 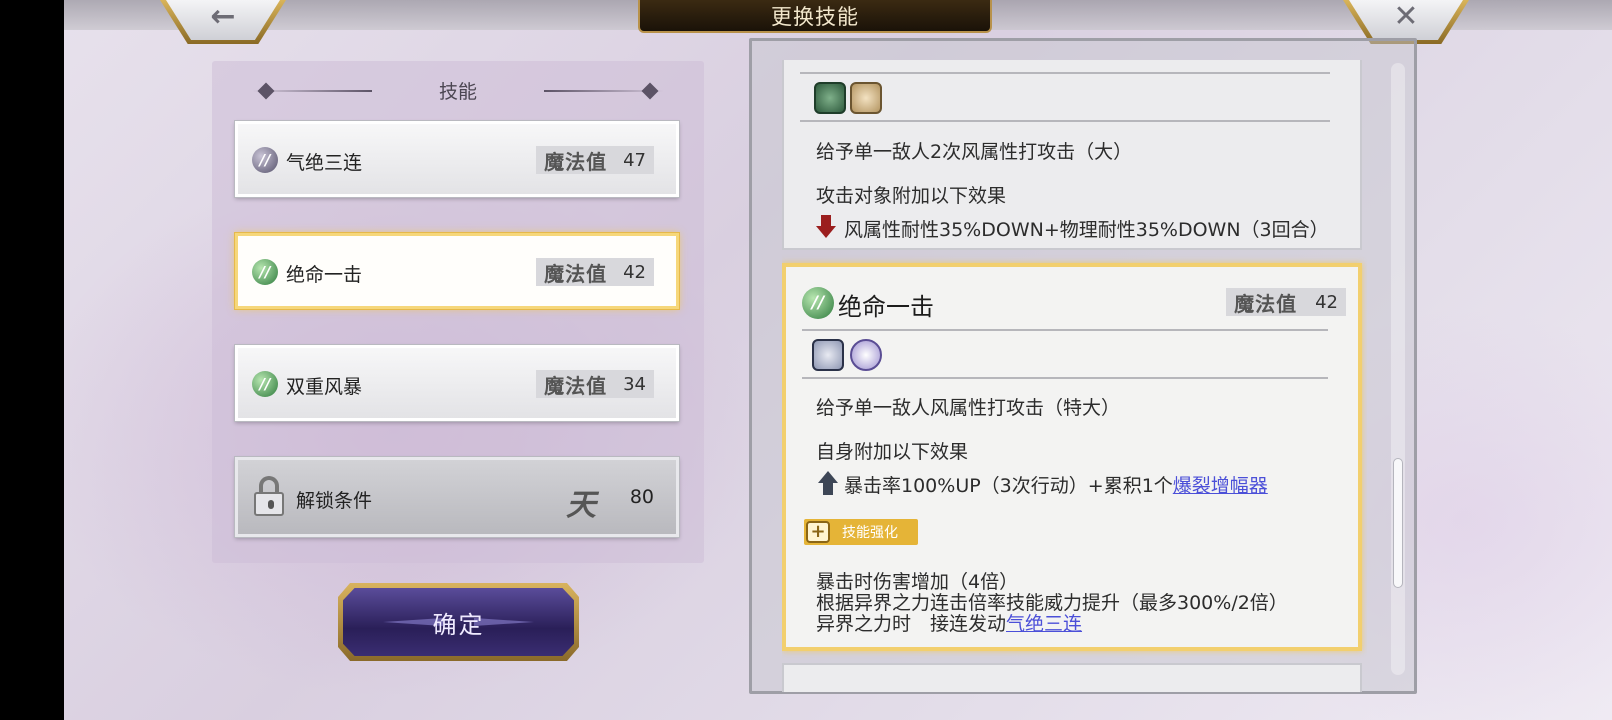 What do you see at coordinates (886, 307) in the screenshot?
I see `detail-skill-title: 绝命一击` at bounding box center [886, 307].